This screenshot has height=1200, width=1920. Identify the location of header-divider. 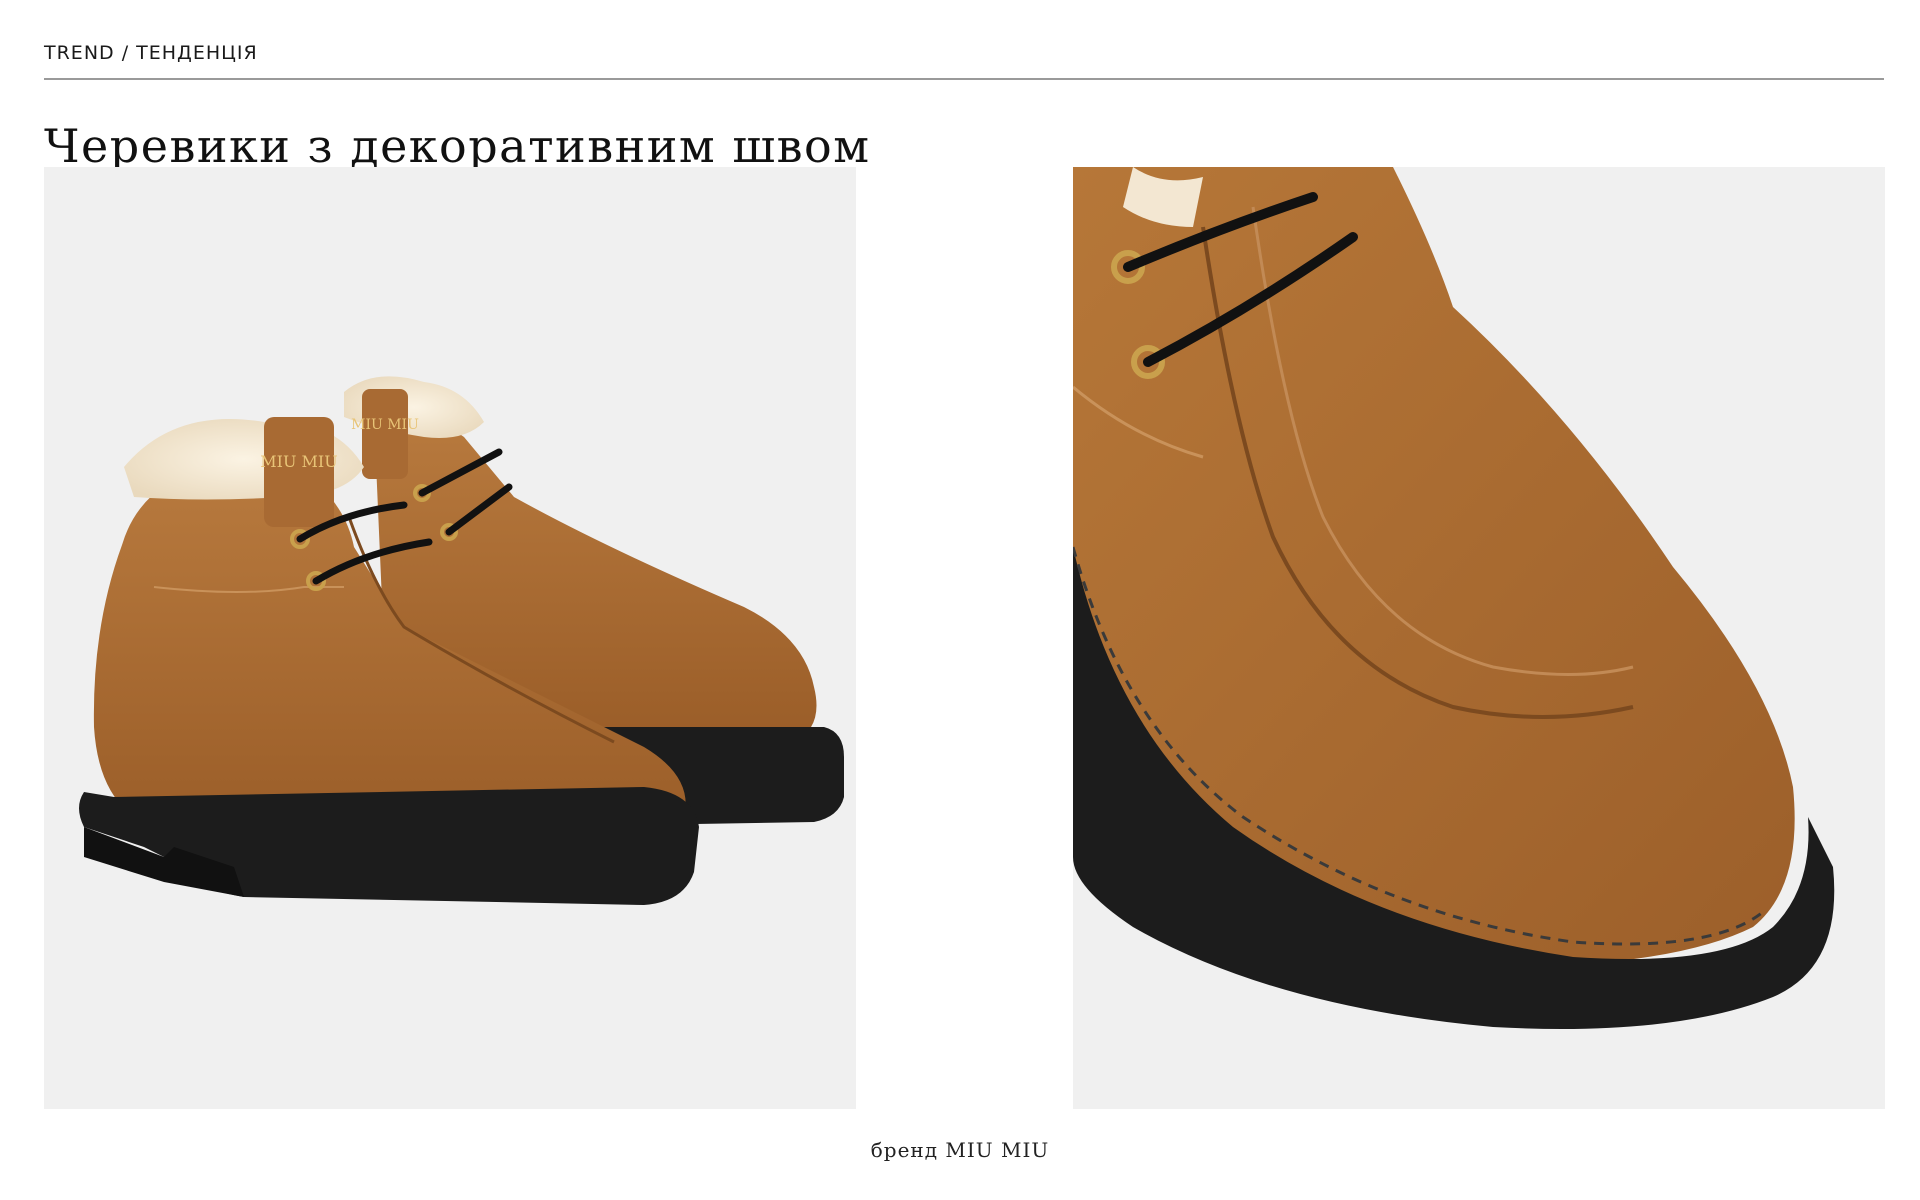
(964, 79).